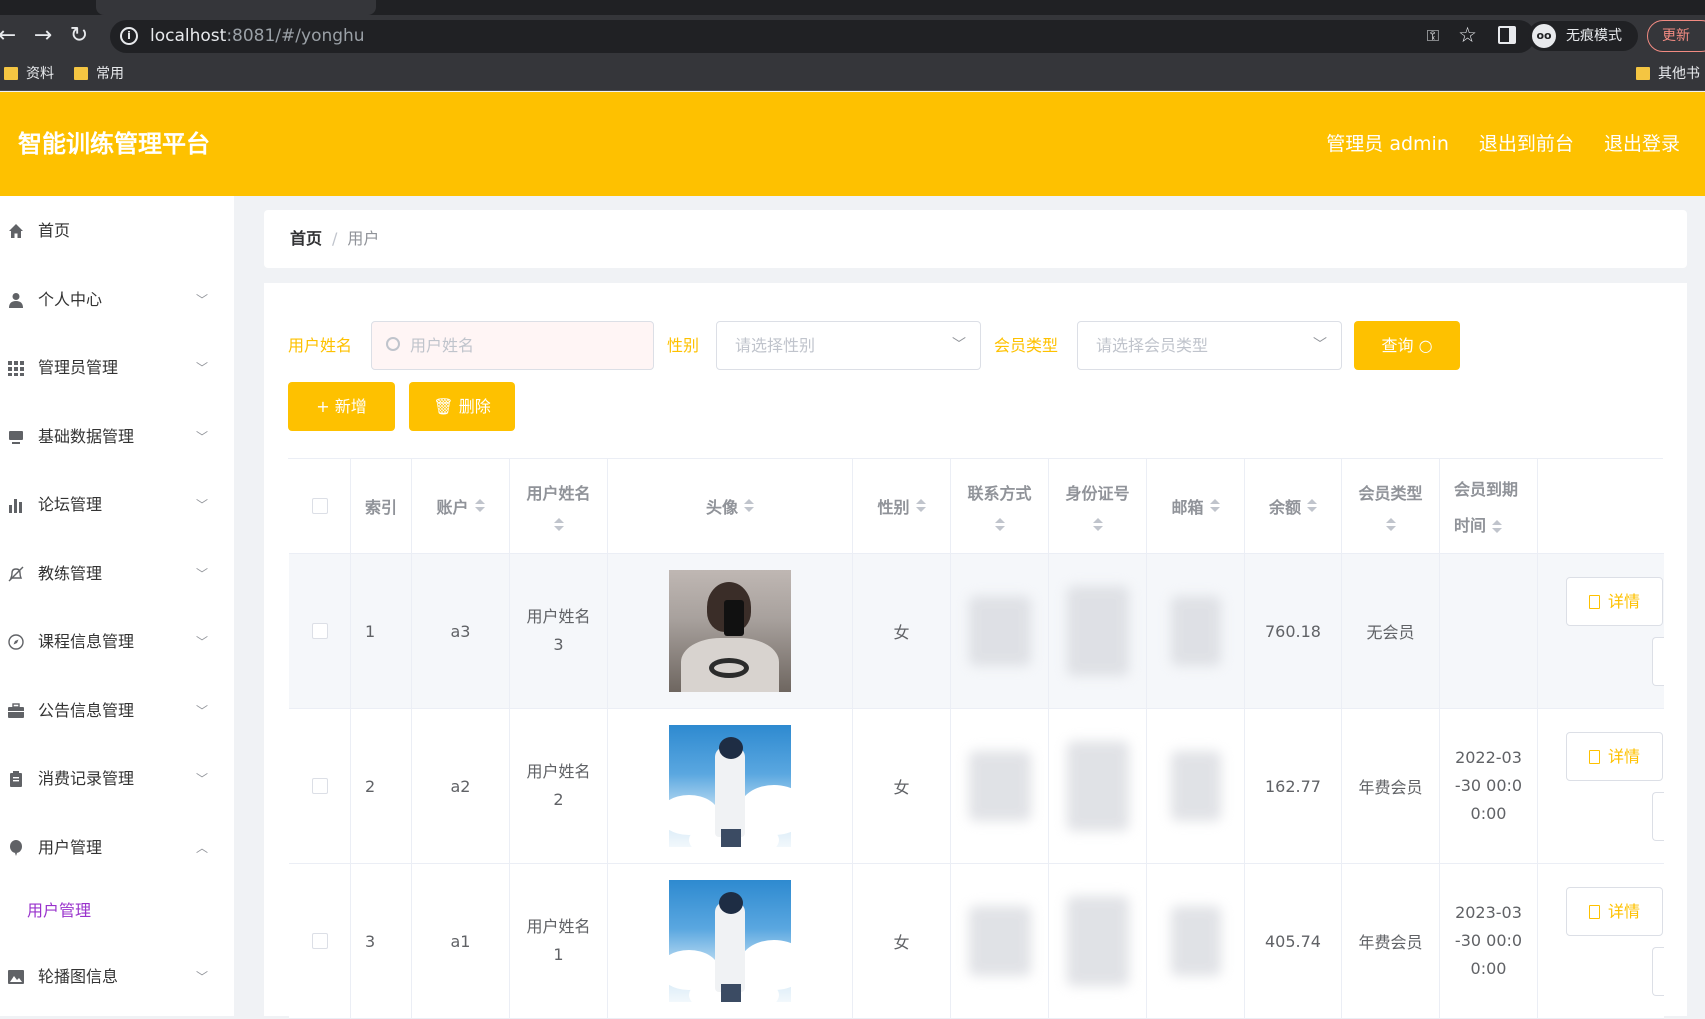 The height and width of the screenshot is (1019, 1705). What do you see at coordinates (1209, 345) in the screenshot?
I see `member-type-select: 请选择会员类型 ﹀` at bounding box center [1209, 345].